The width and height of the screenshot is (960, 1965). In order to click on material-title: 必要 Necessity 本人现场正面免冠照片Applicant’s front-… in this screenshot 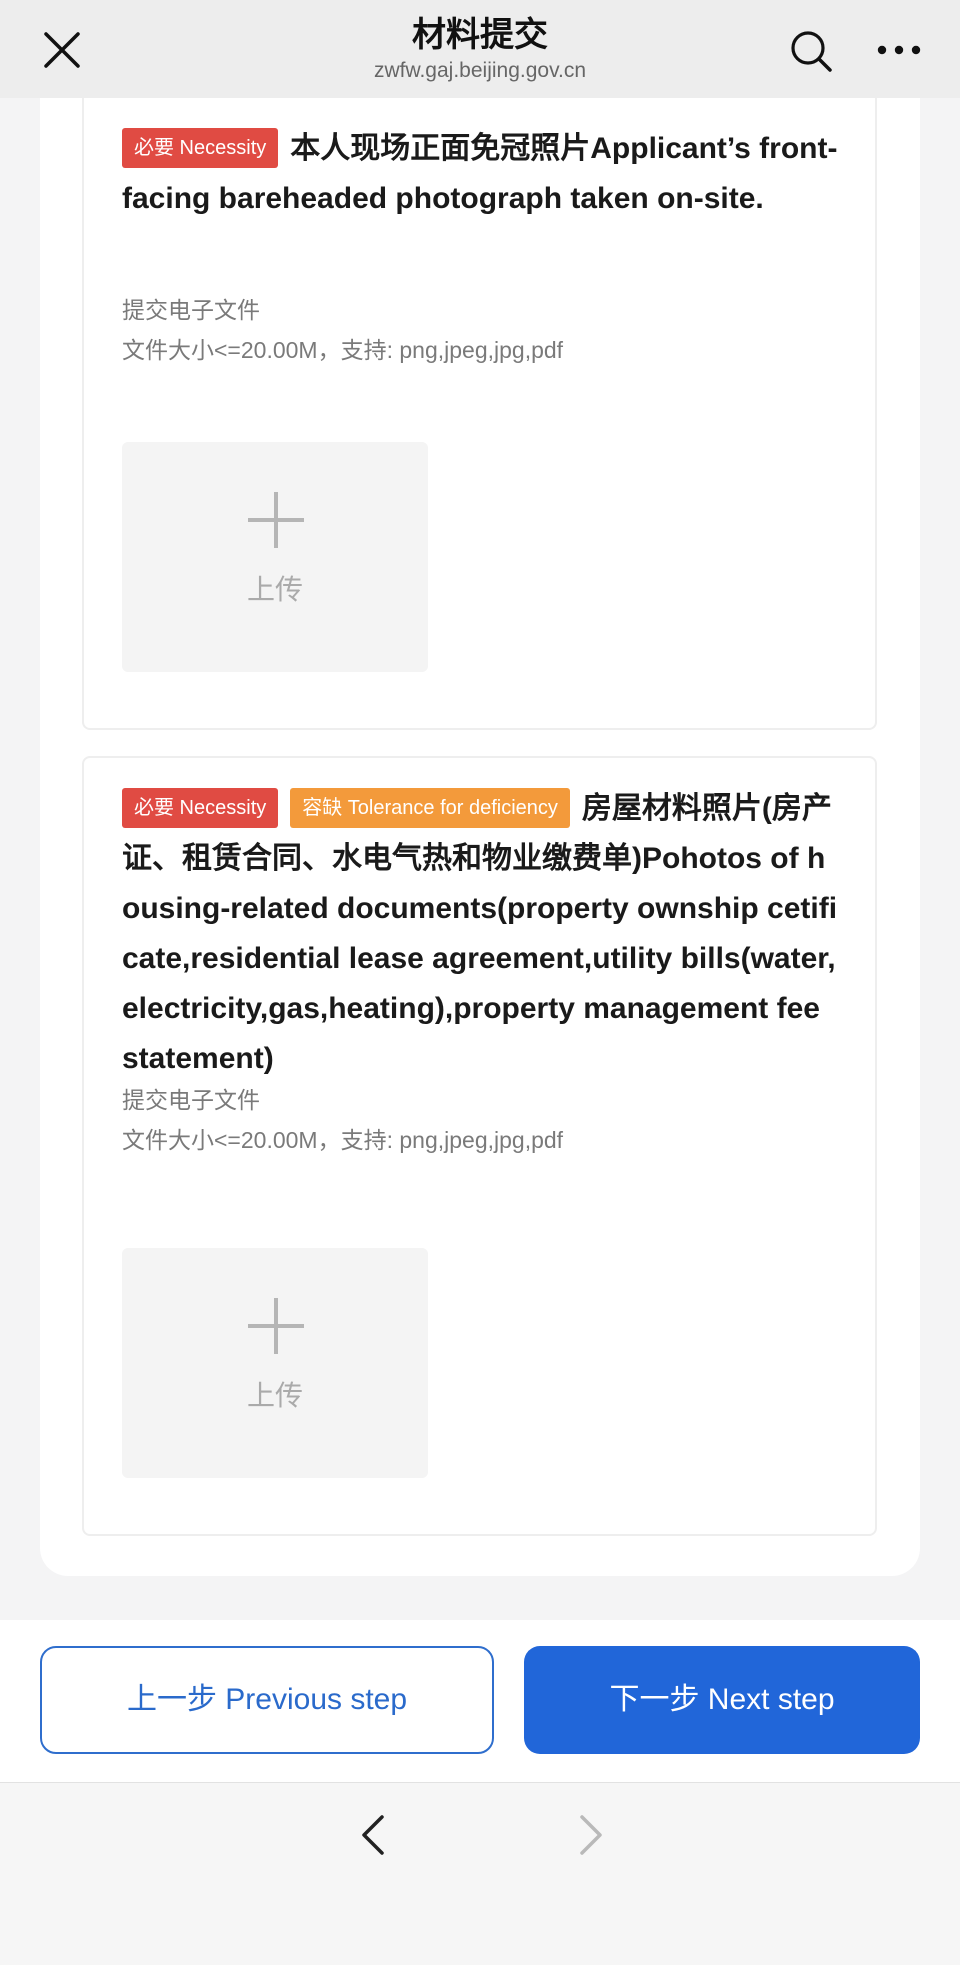, I will do `click(482, 174)`.